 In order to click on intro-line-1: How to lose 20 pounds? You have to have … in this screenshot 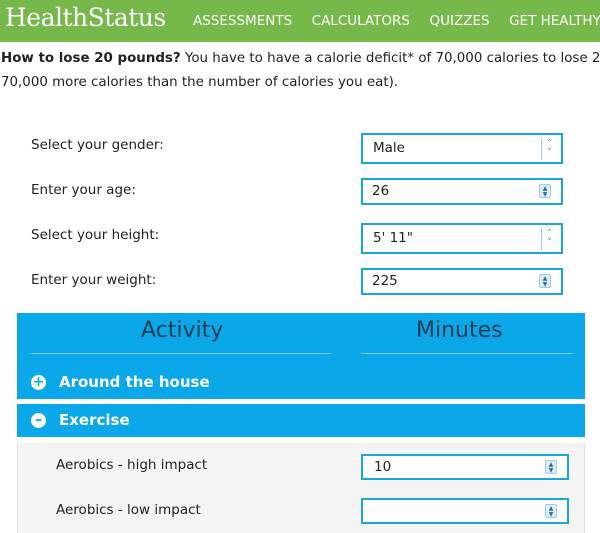, I will do `click(300, 59)`.